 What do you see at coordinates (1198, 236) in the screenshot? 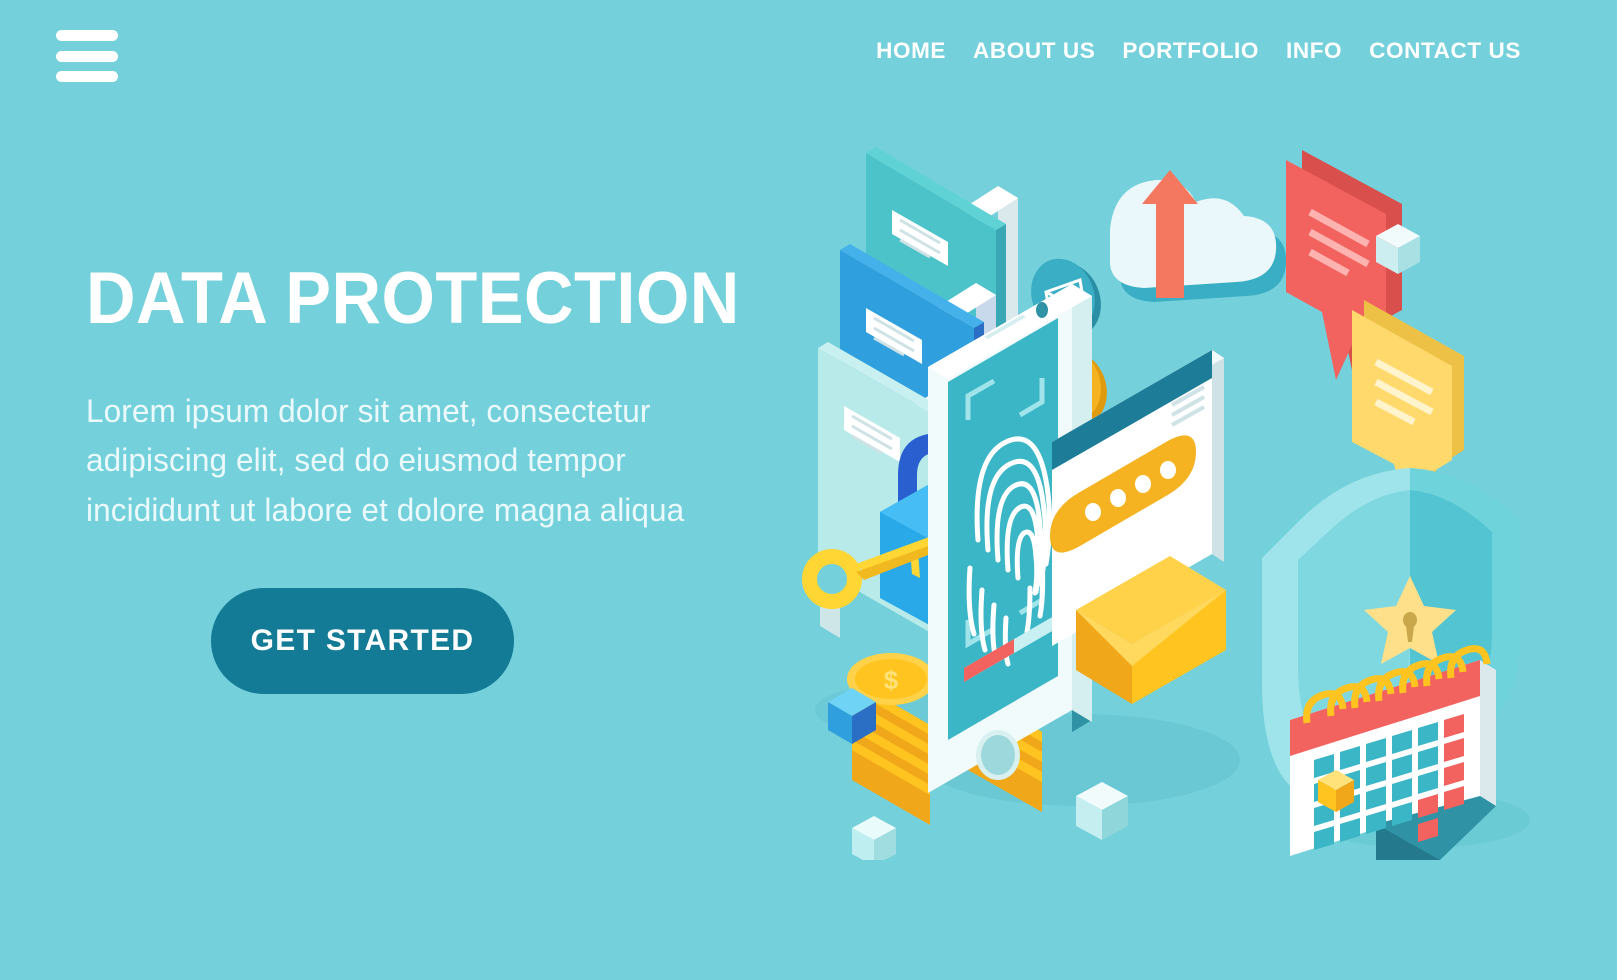
I see `cloud-upload-icon` at bounding box center [1198, 236].